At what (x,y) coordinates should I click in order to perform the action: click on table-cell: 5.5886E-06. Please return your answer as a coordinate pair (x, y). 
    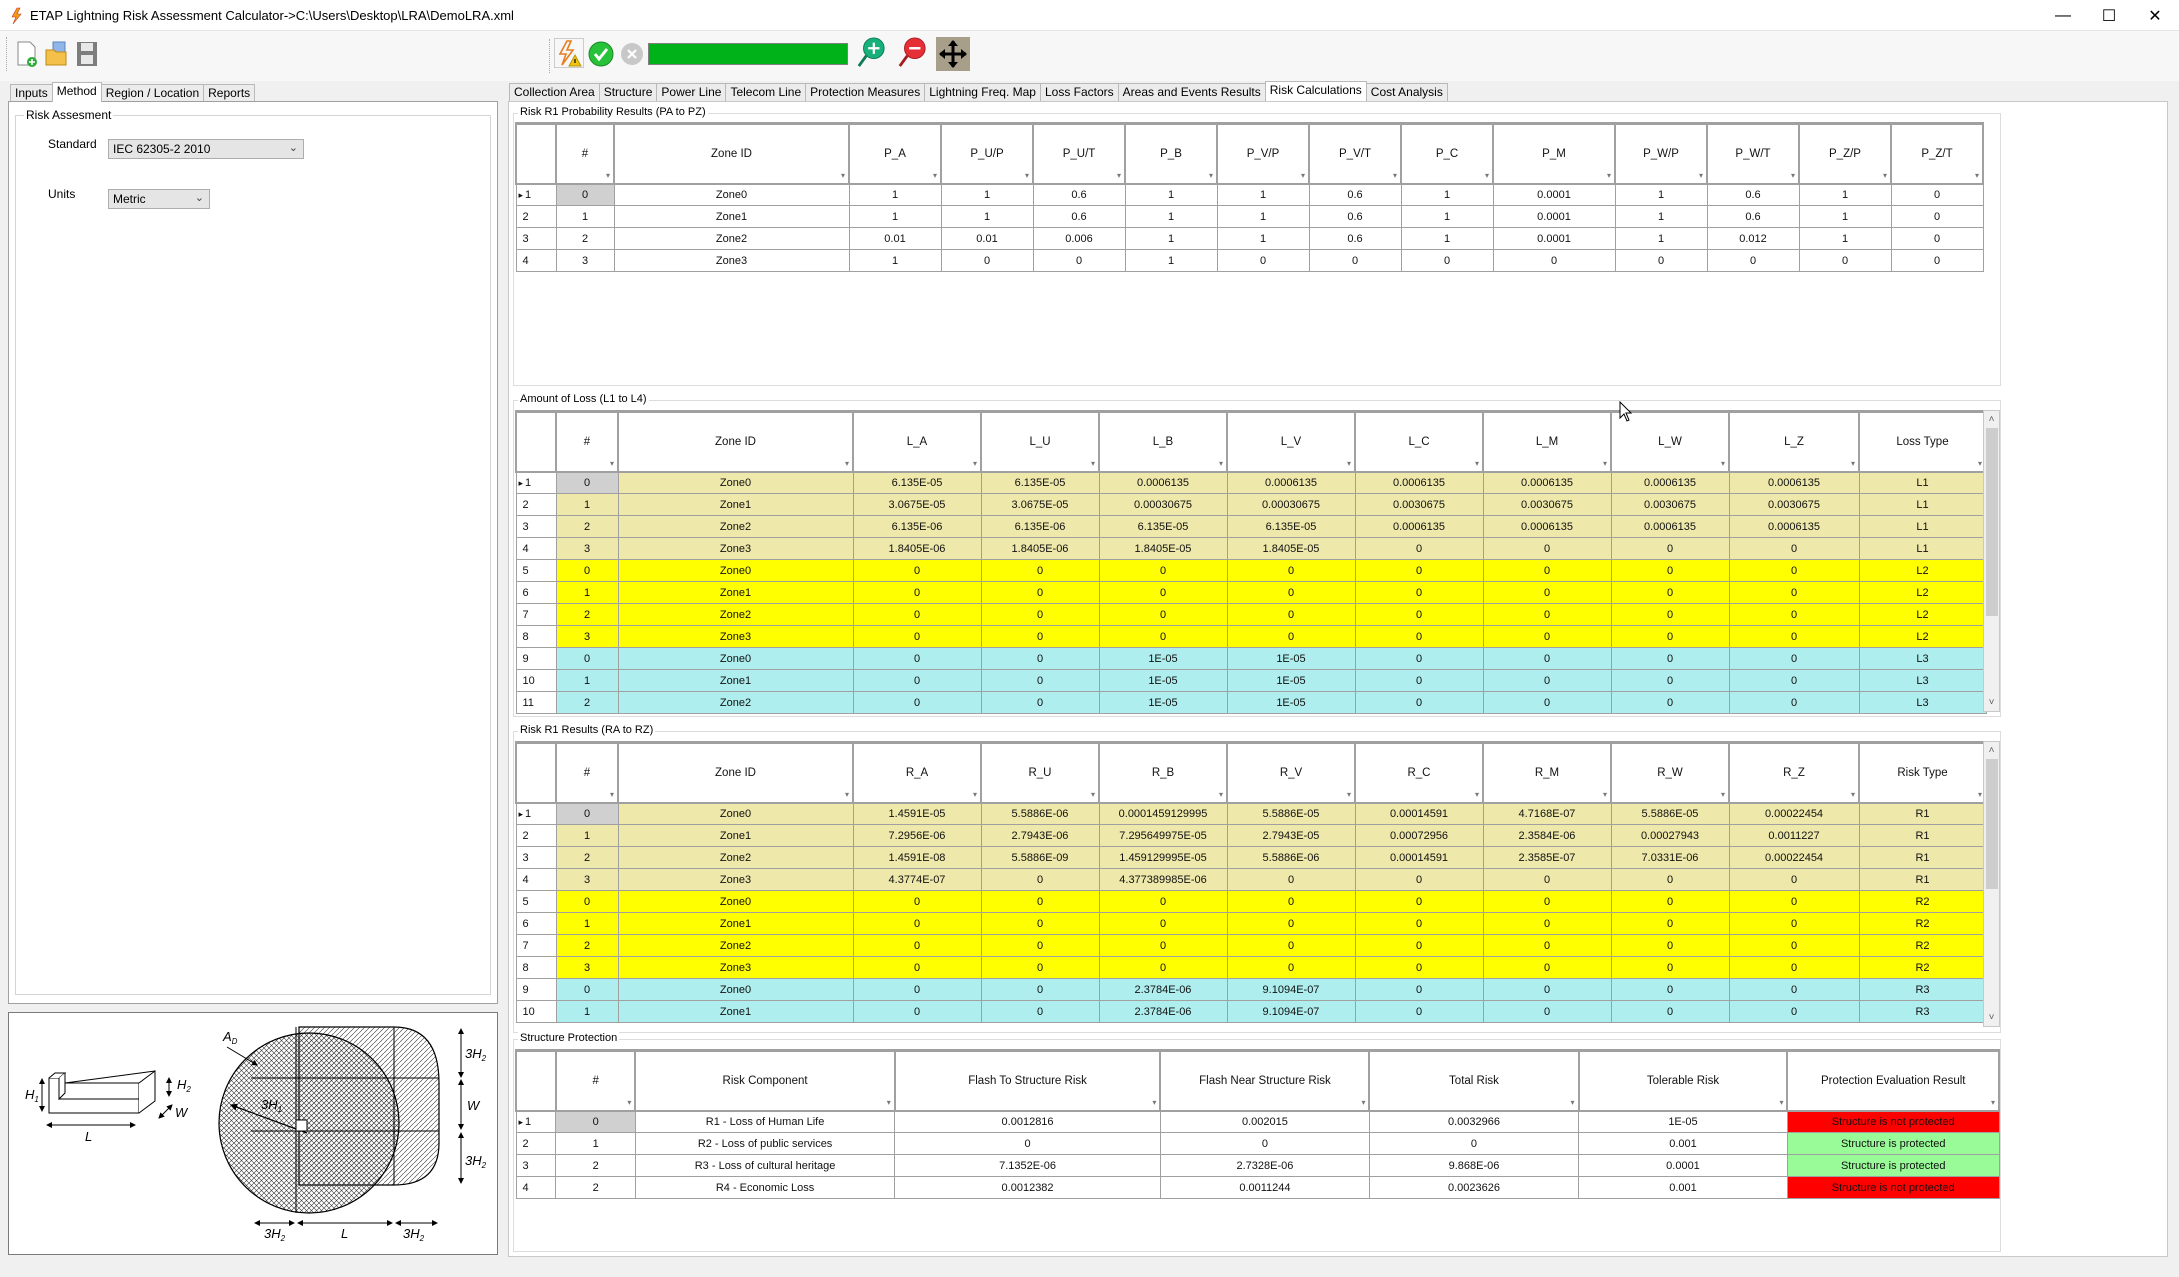
    Looking at the image, I should click on (1291, 857).